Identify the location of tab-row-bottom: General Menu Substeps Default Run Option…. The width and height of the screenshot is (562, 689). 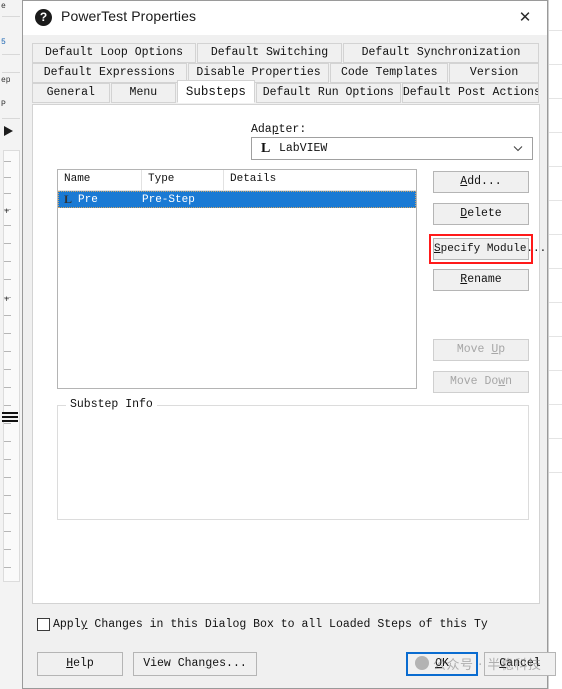
(286, 91).